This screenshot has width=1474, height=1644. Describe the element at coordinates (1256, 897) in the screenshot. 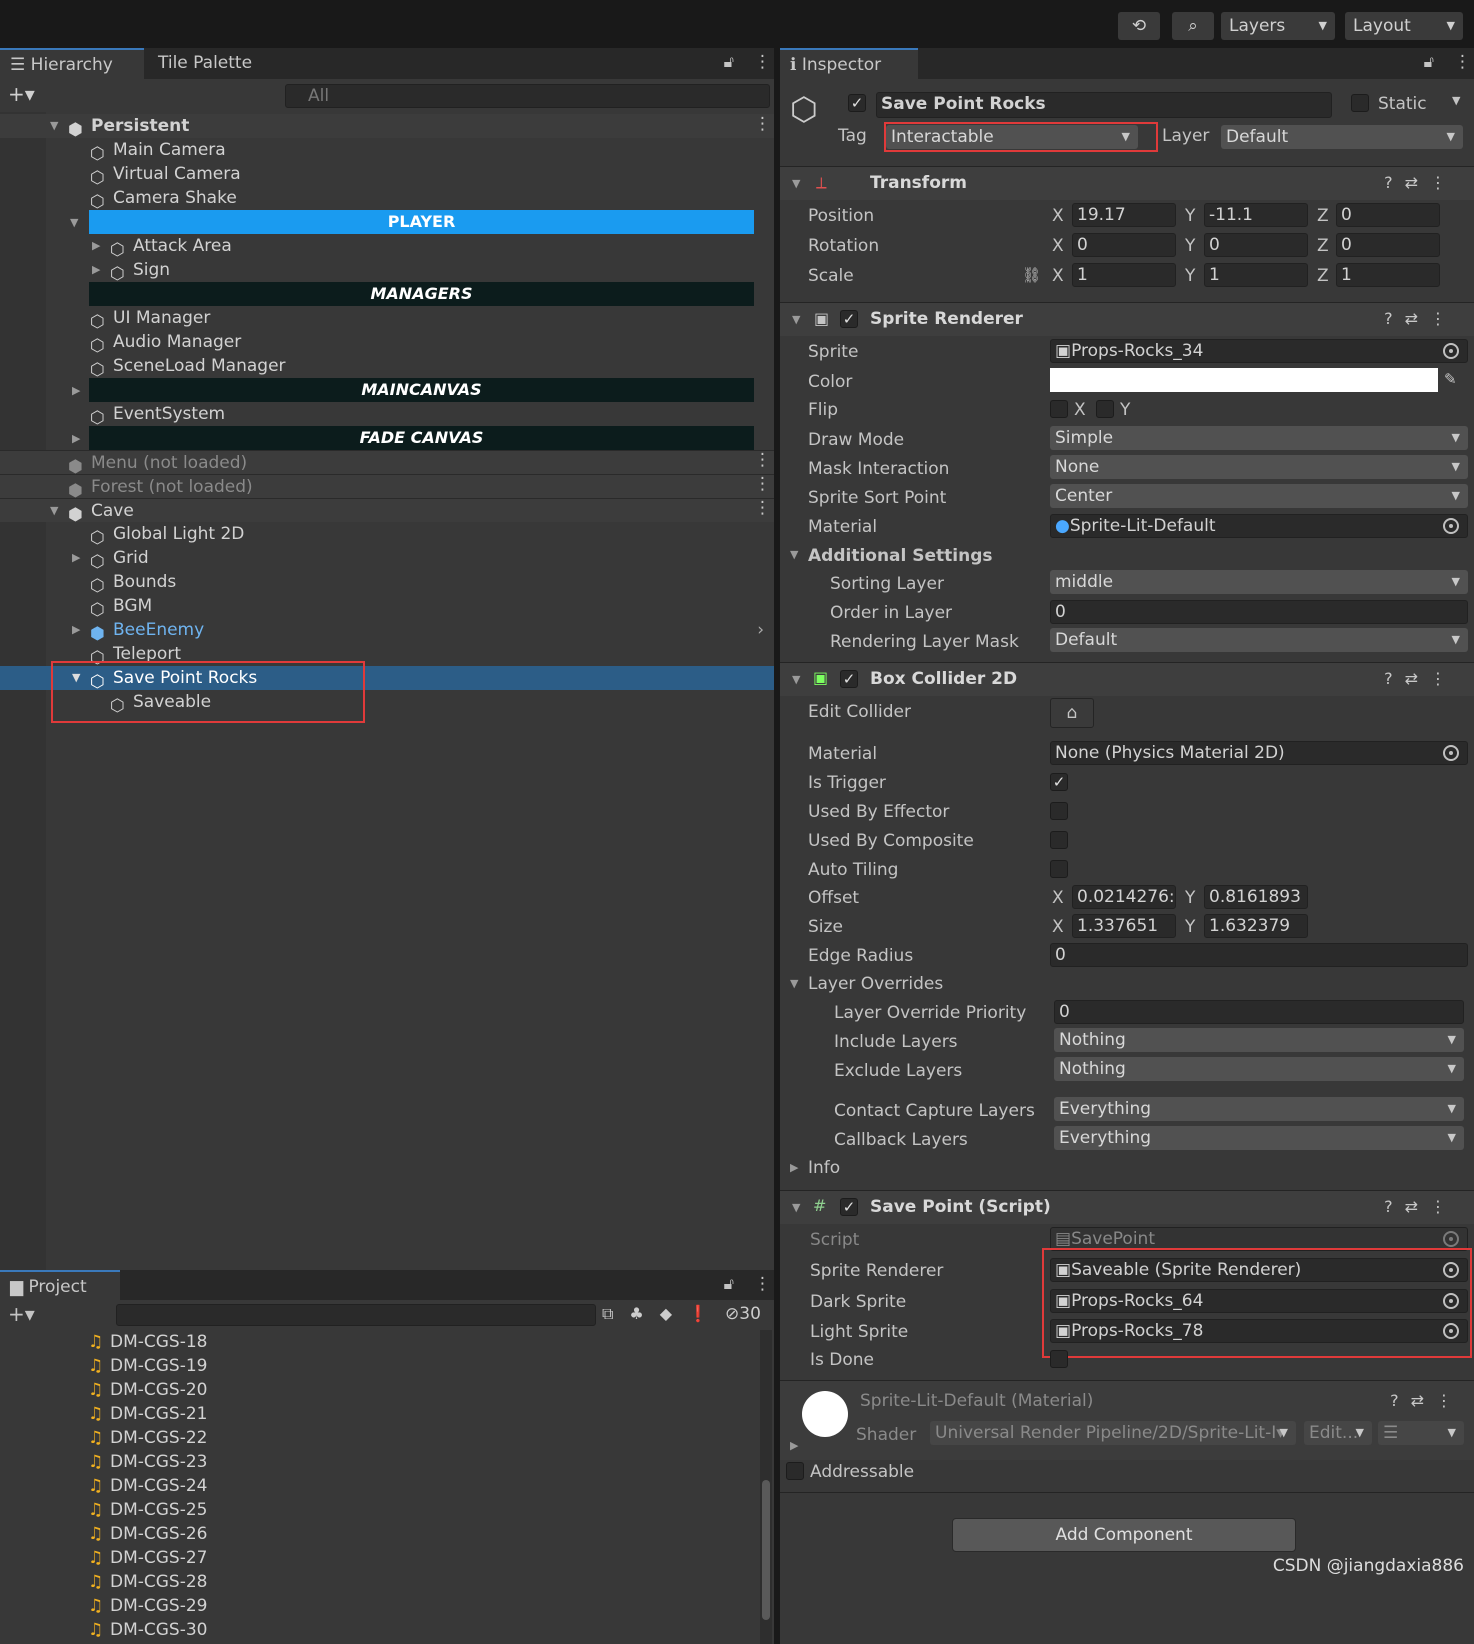

I see `offset-y-field: 0.8161893` at that location.